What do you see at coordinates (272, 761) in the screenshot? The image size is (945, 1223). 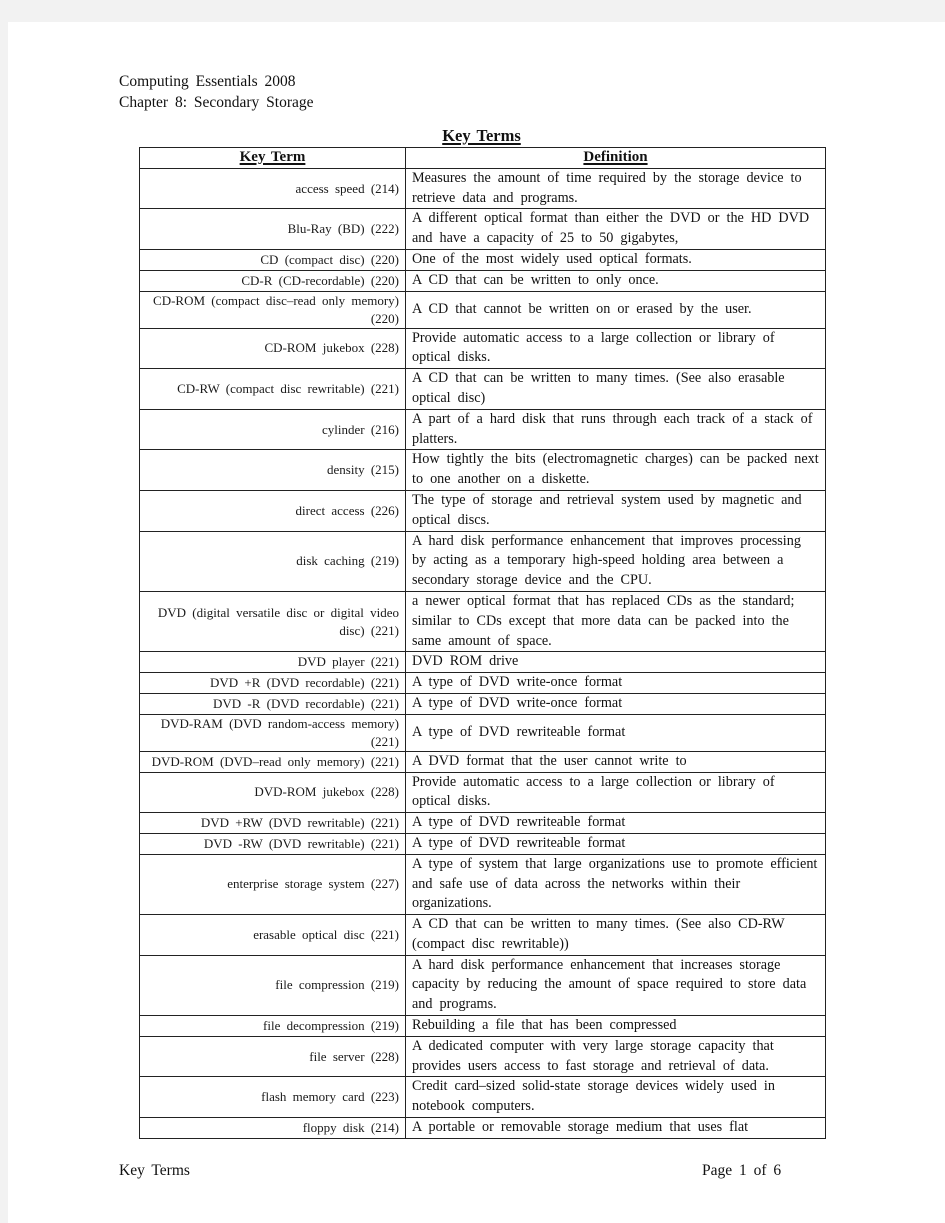 I see `key-term-cell: DVD-ROM (DVD–read only memory) (221)` at bounding box center [272, 761].